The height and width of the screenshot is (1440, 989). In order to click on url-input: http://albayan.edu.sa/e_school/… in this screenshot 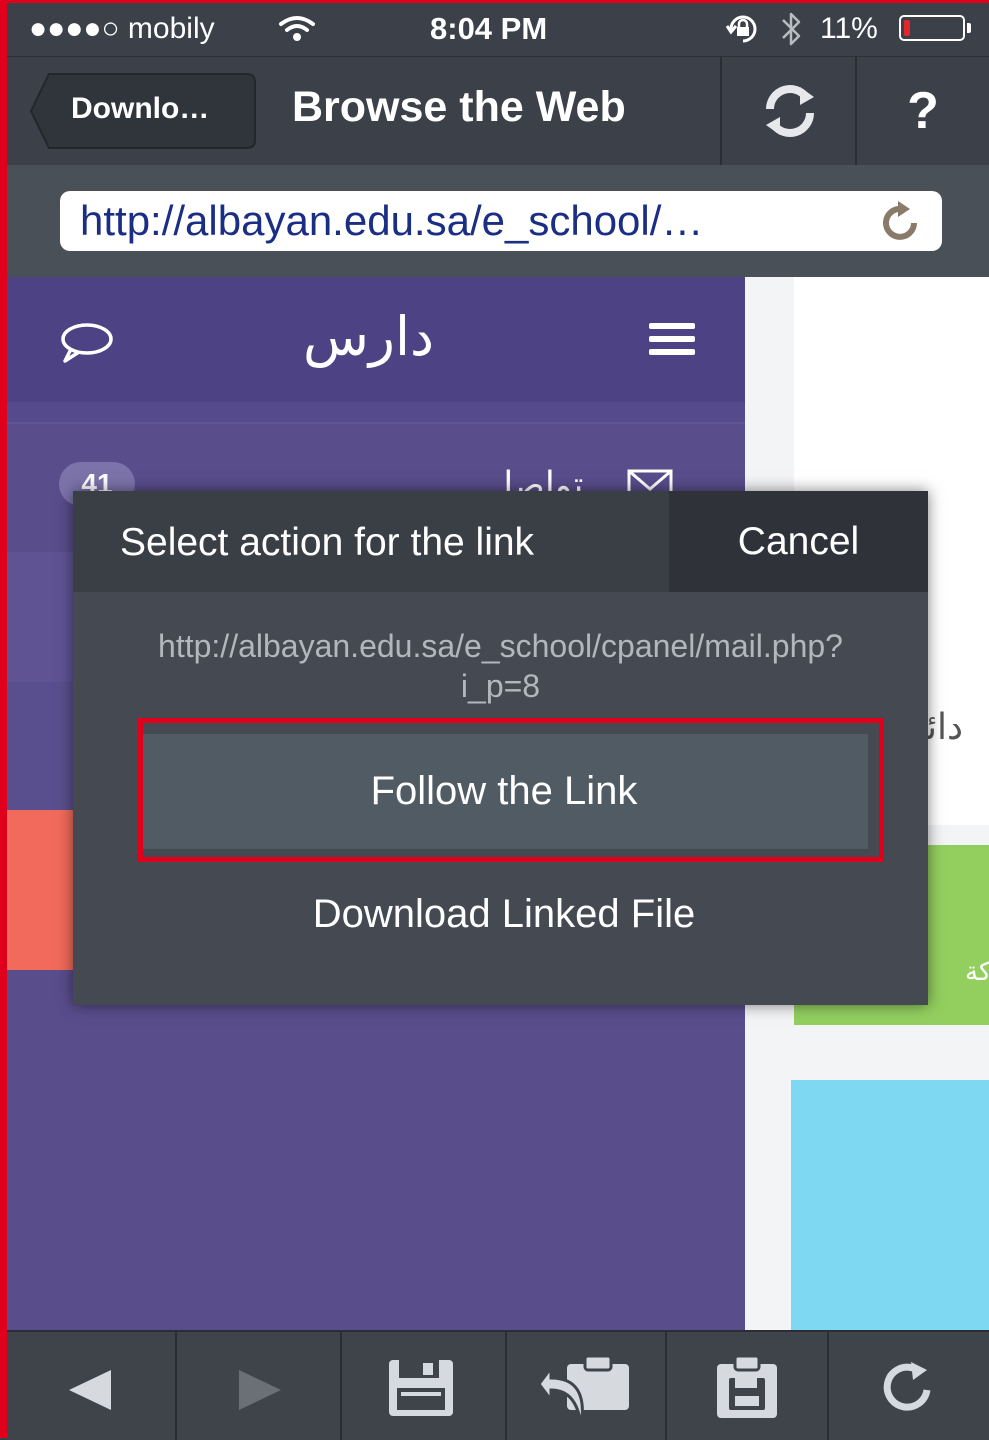, I will do `click(501, 221)`.